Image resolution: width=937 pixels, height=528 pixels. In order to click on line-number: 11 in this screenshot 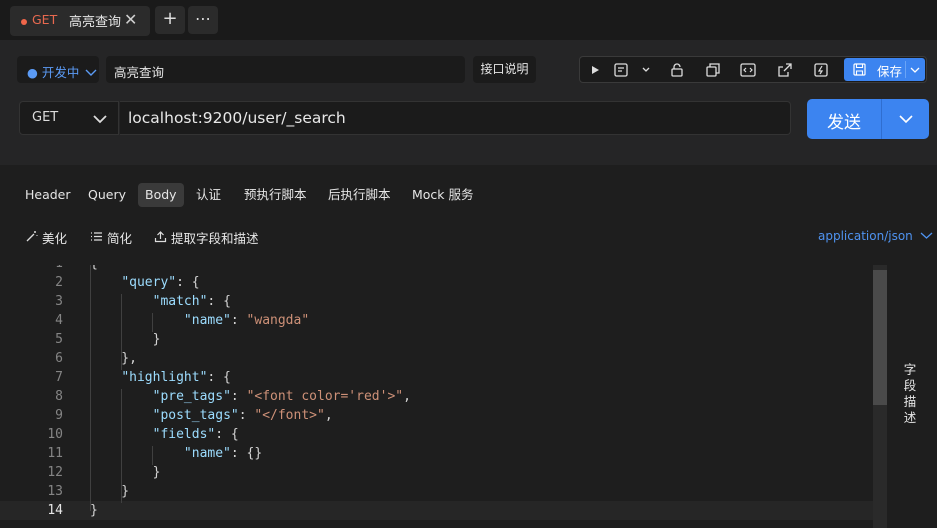, I will do `click(55, 453)`.